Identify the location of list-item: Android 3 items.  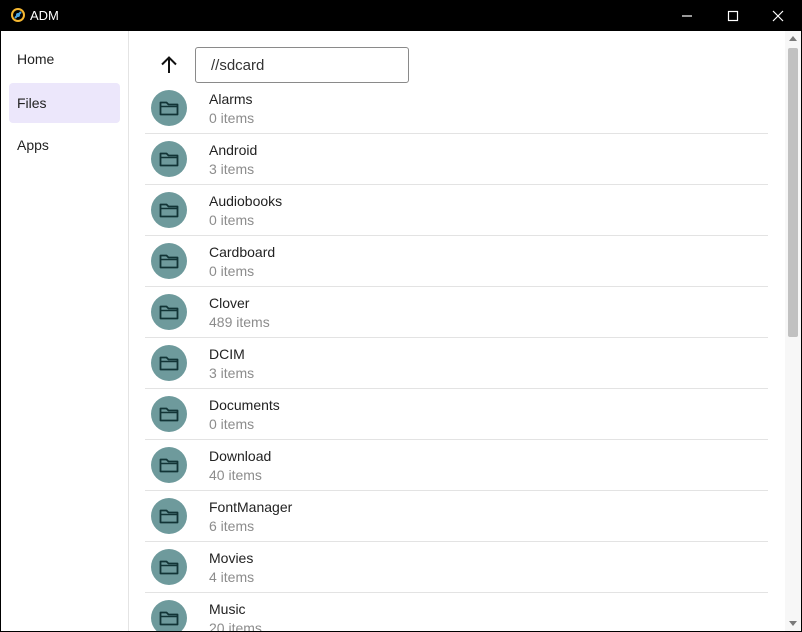
(456, 159).